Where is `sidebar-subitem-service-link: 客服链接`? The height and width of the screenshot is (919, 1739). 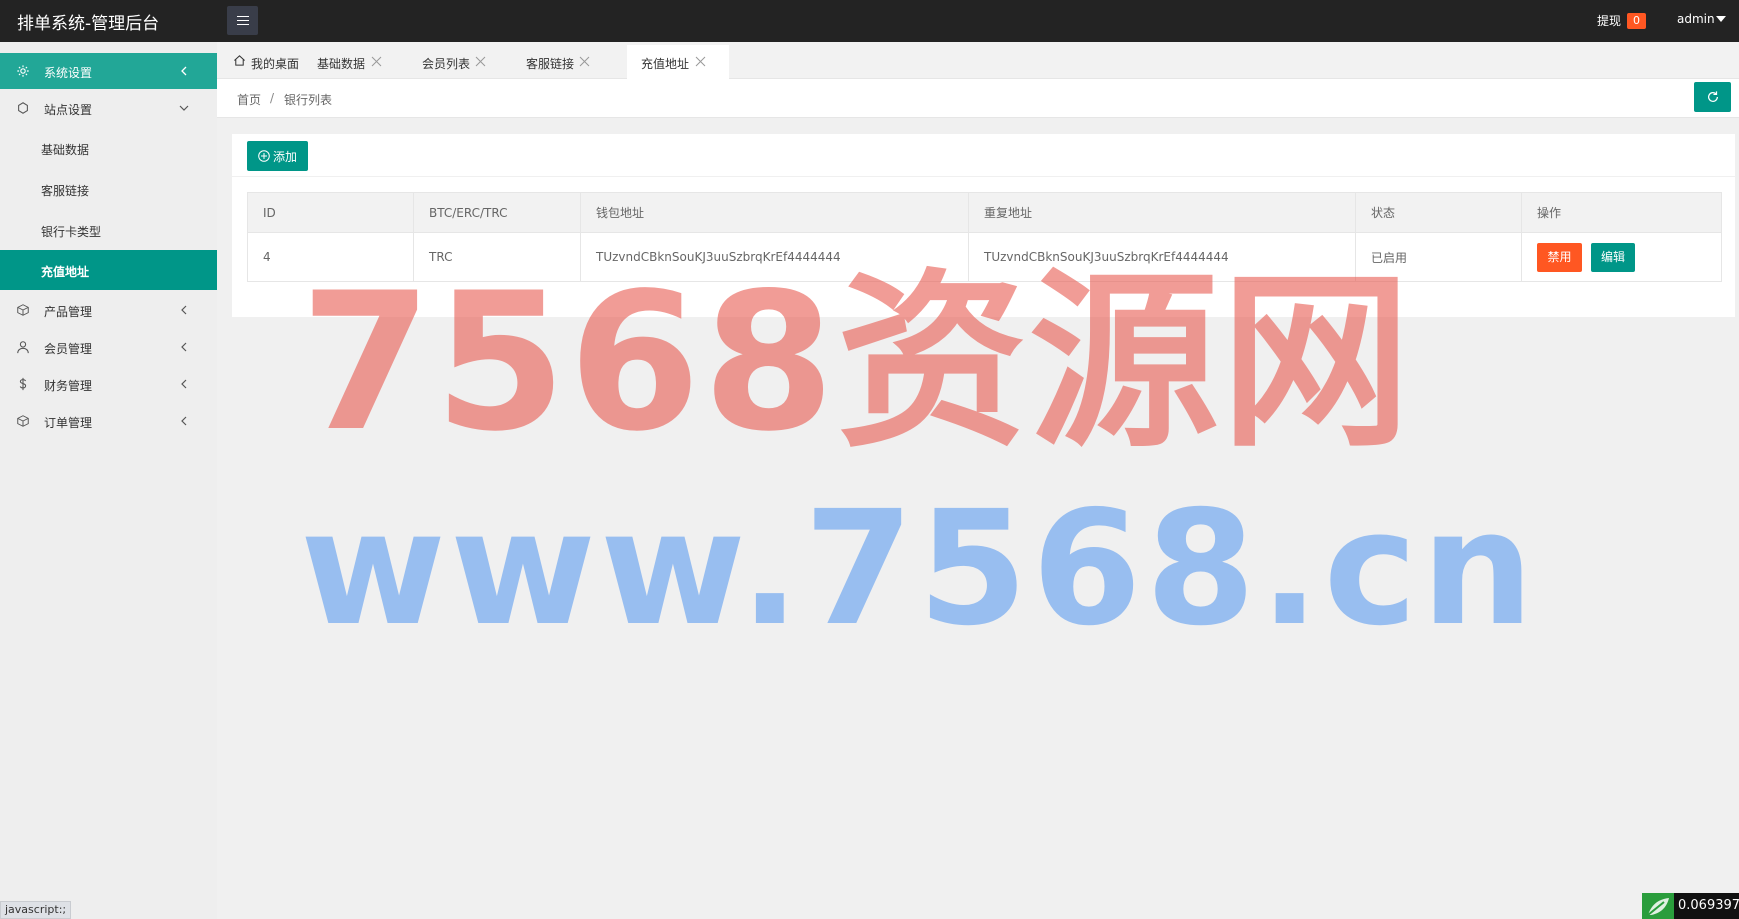
sidebar-subitem-service-link: 客服链接 is located at coordinates (108, 189).